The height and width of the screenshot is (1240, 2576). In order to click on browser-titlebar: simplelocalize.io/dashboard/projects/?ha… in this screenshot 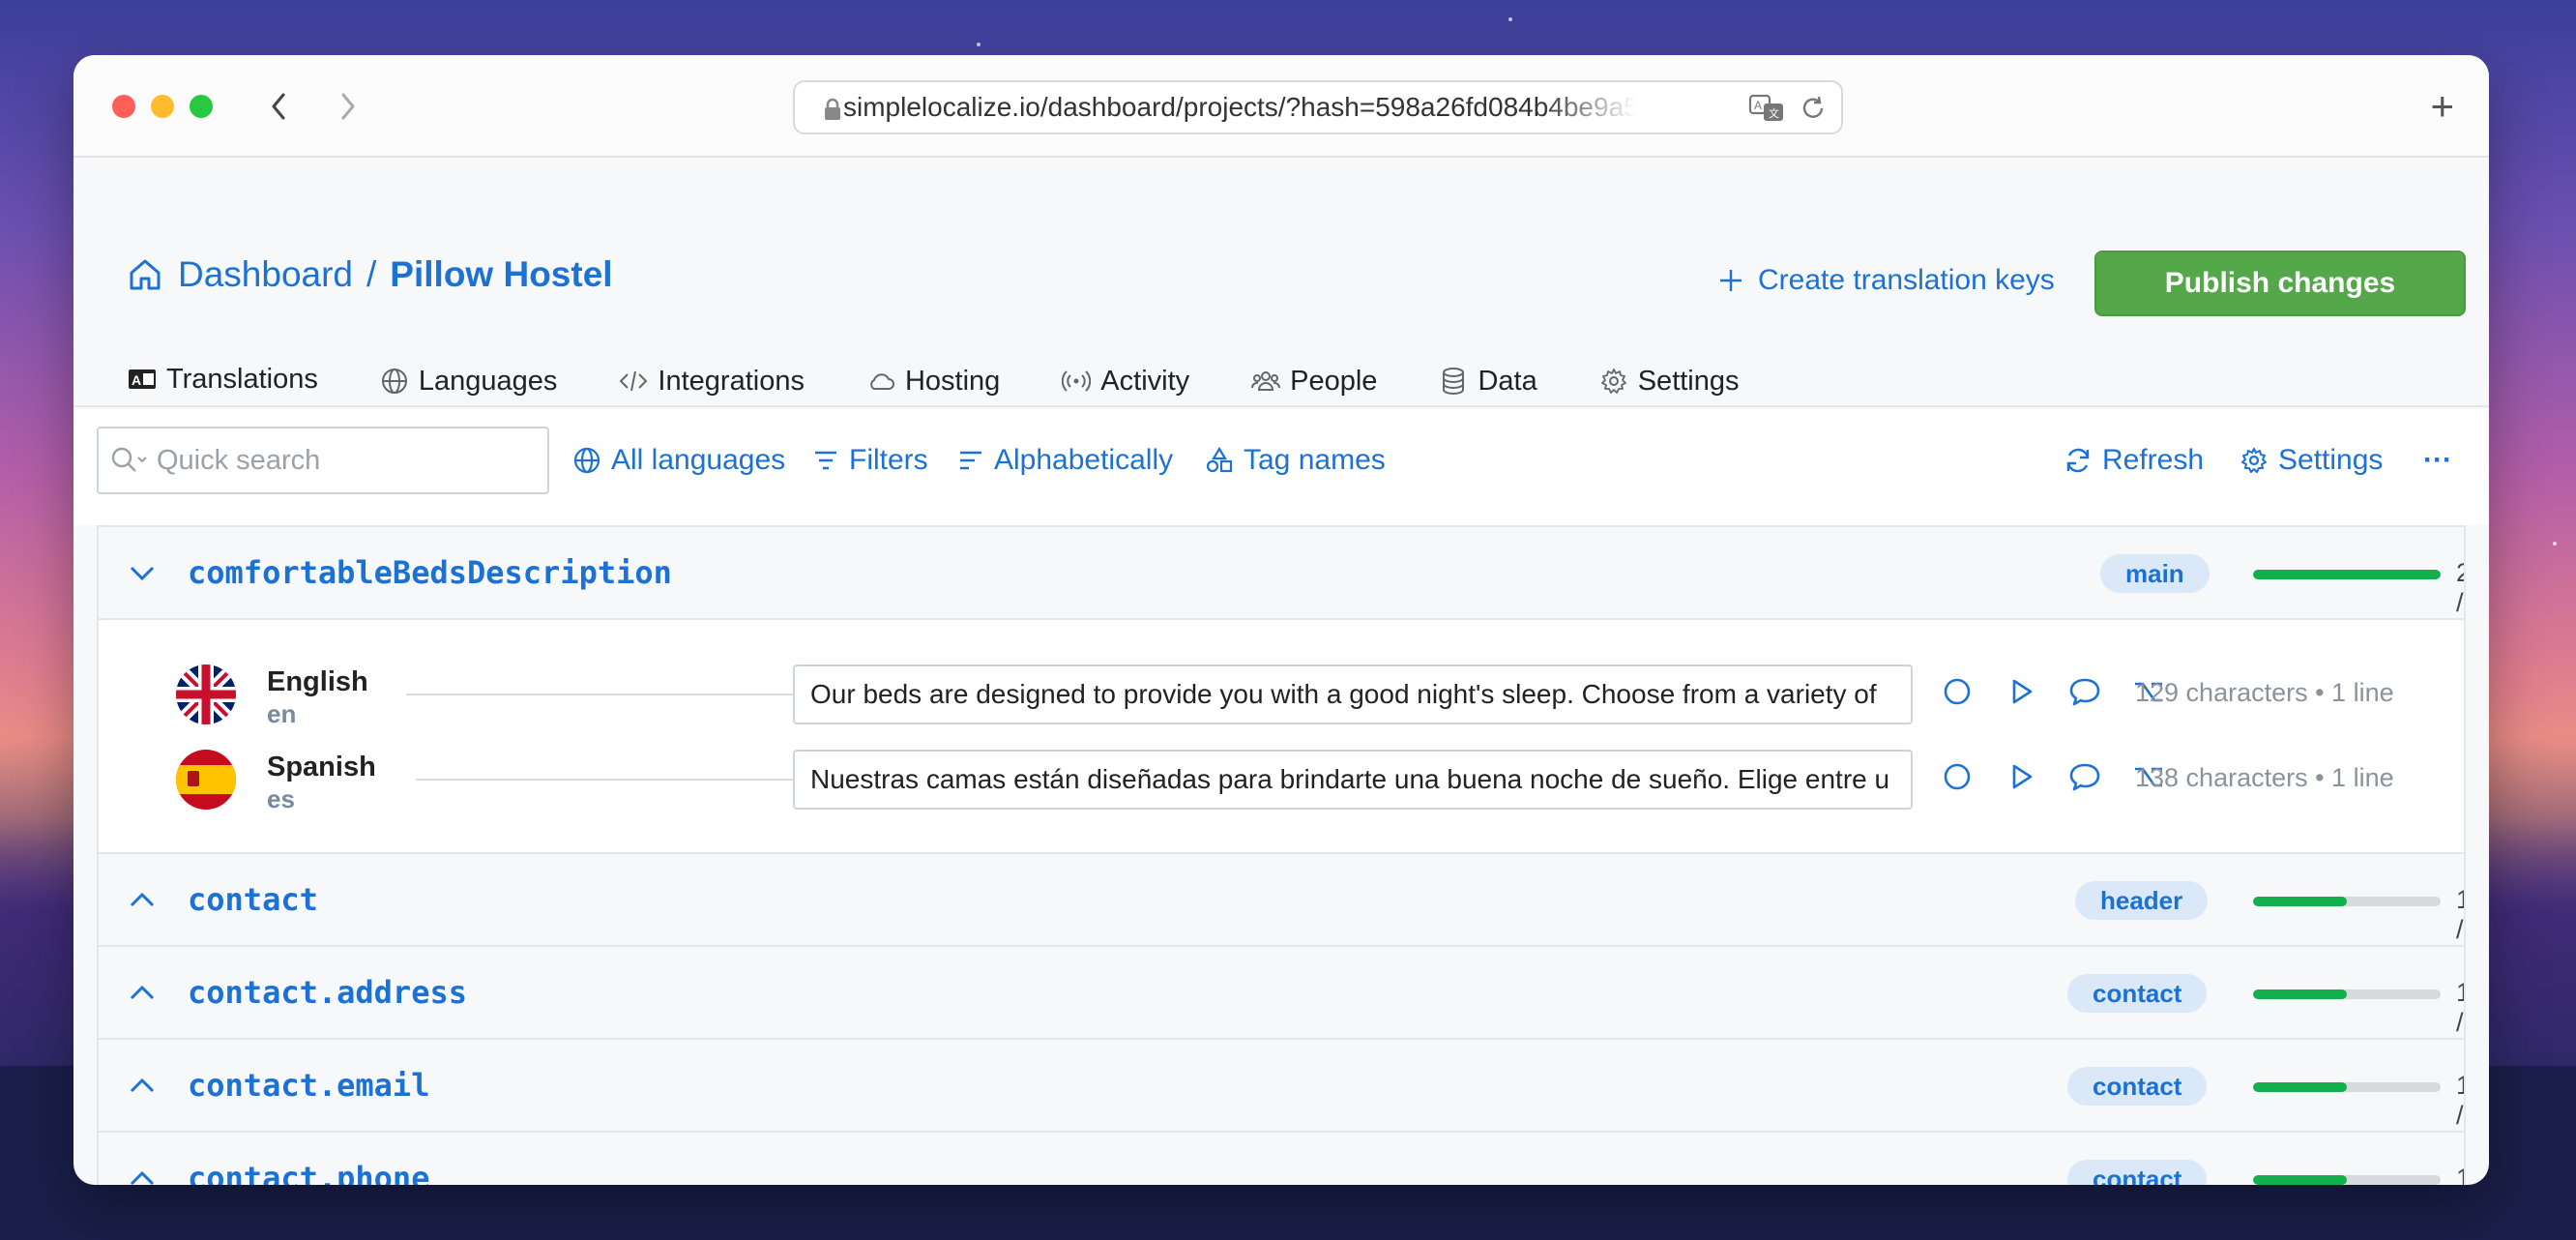, I will do `click(1281, 106)`.